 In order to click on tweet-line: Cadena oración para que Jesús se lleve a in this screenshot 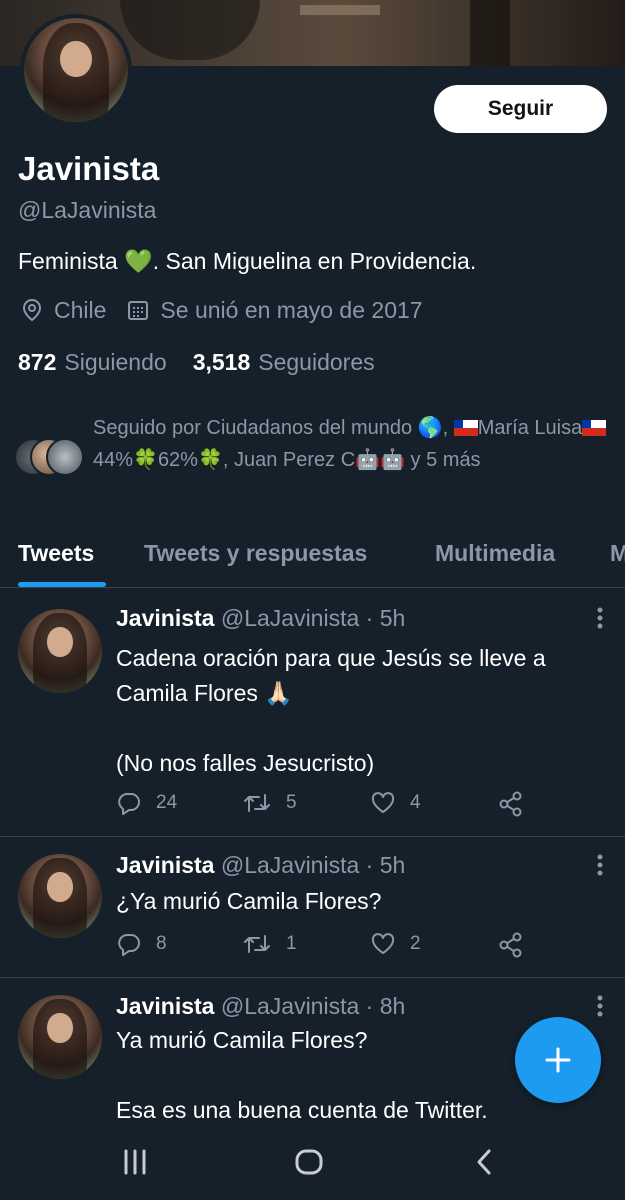, I will do `click(331, 658)`.